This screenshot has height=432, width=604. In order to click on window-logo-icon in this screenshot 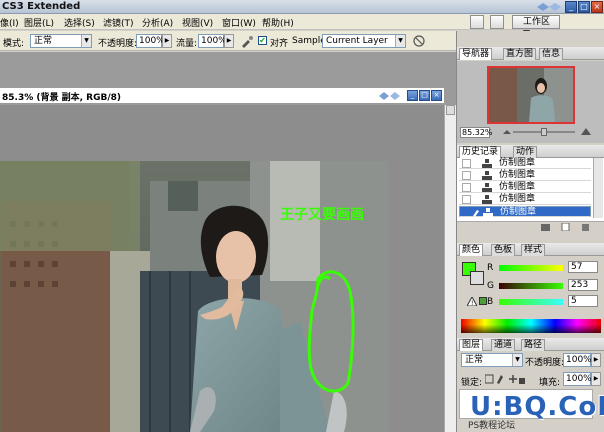, I will do `click(549, 7)`.